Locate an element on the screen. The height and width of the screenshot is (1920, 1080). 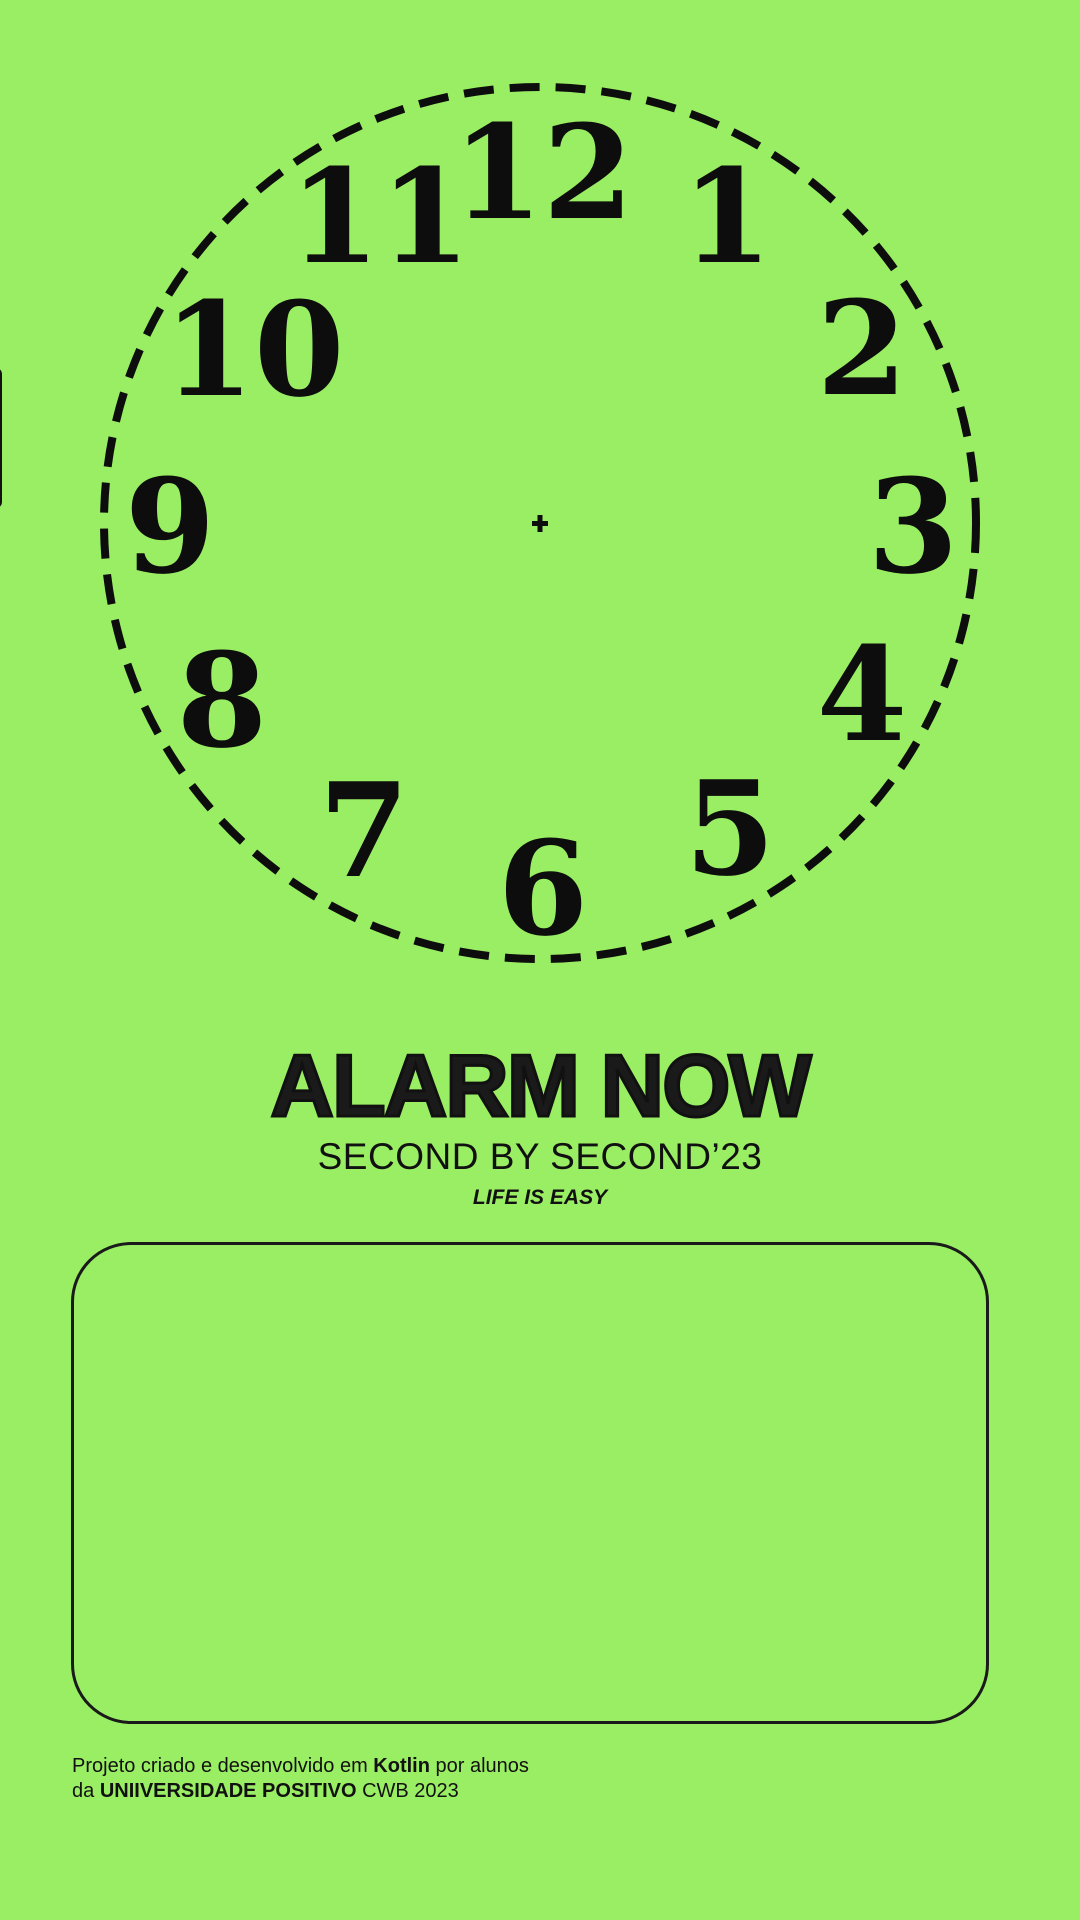
footer-line1-prefix: Projeto criado e desenvolvido em is located at coordinates (223, 1766).